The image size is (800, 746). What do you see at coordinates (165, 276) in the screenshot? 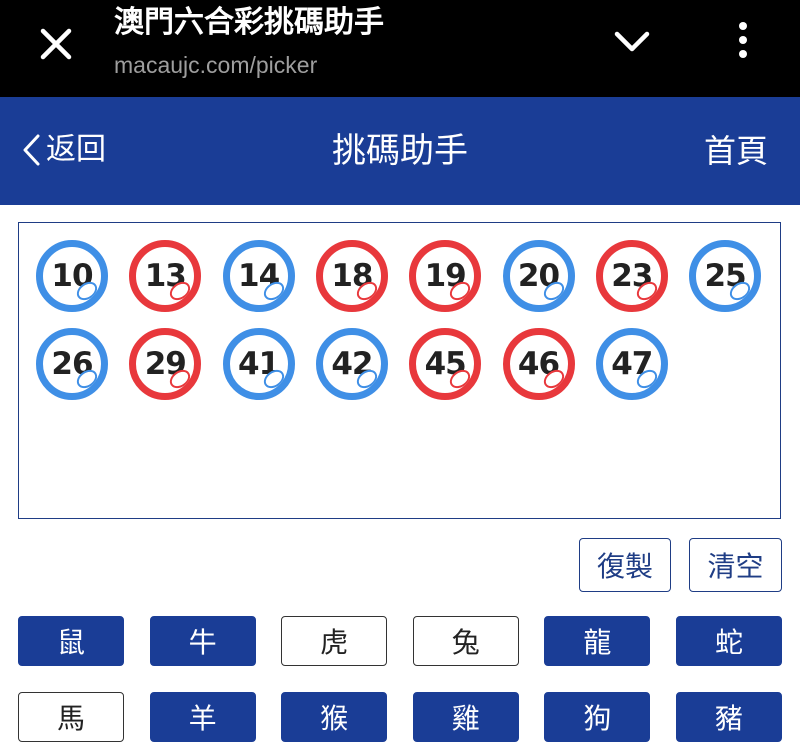
I see `number-ball: 13` at bounding box center [165, 276].